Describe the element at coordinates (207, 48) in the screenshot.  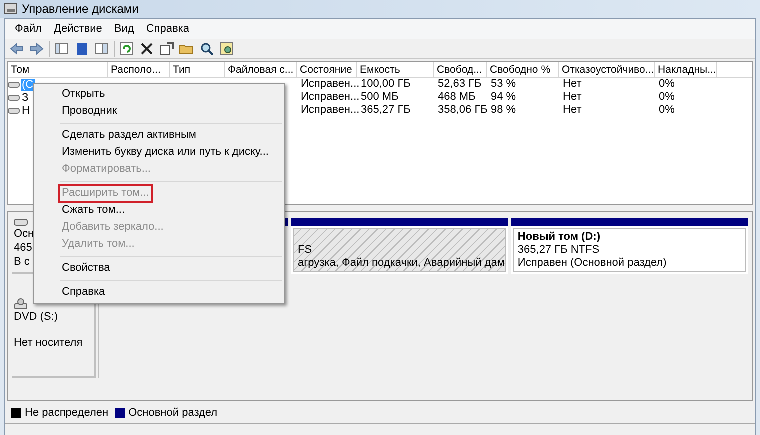
I see `magnifier-icon` at that location.